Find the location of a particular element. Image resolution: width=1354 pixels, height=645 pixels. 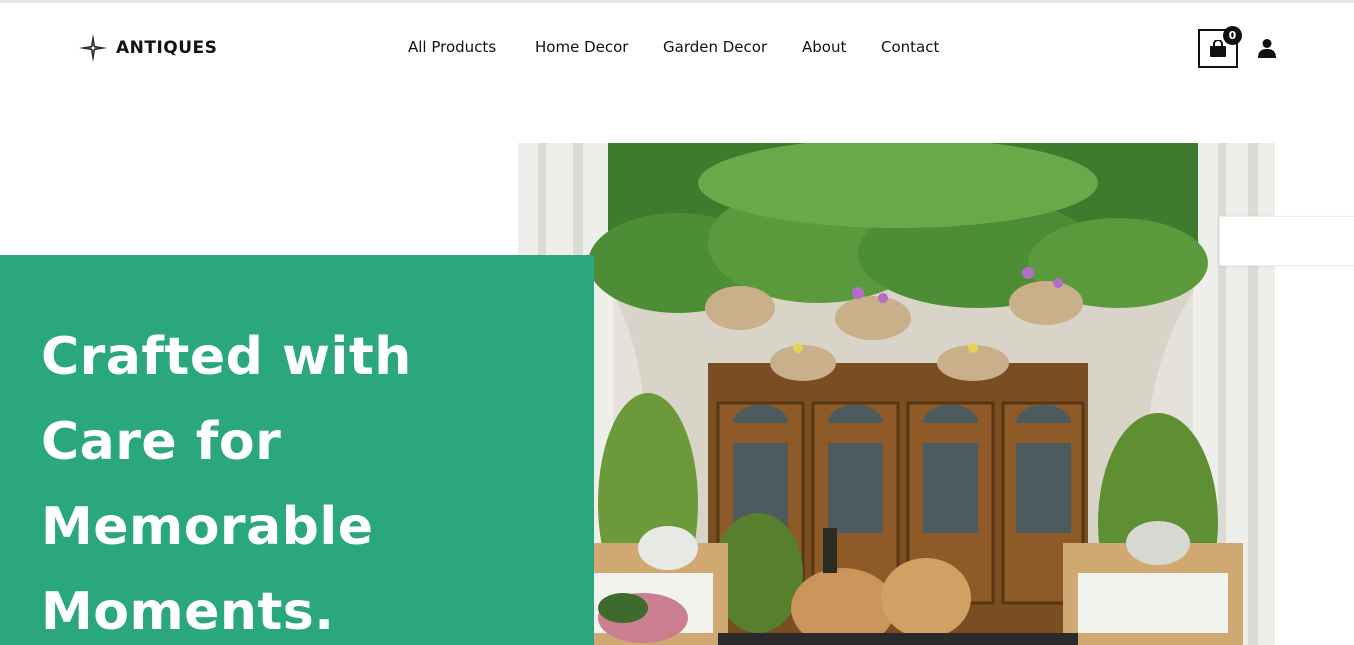

top-border is located at coordinates (677, 1).